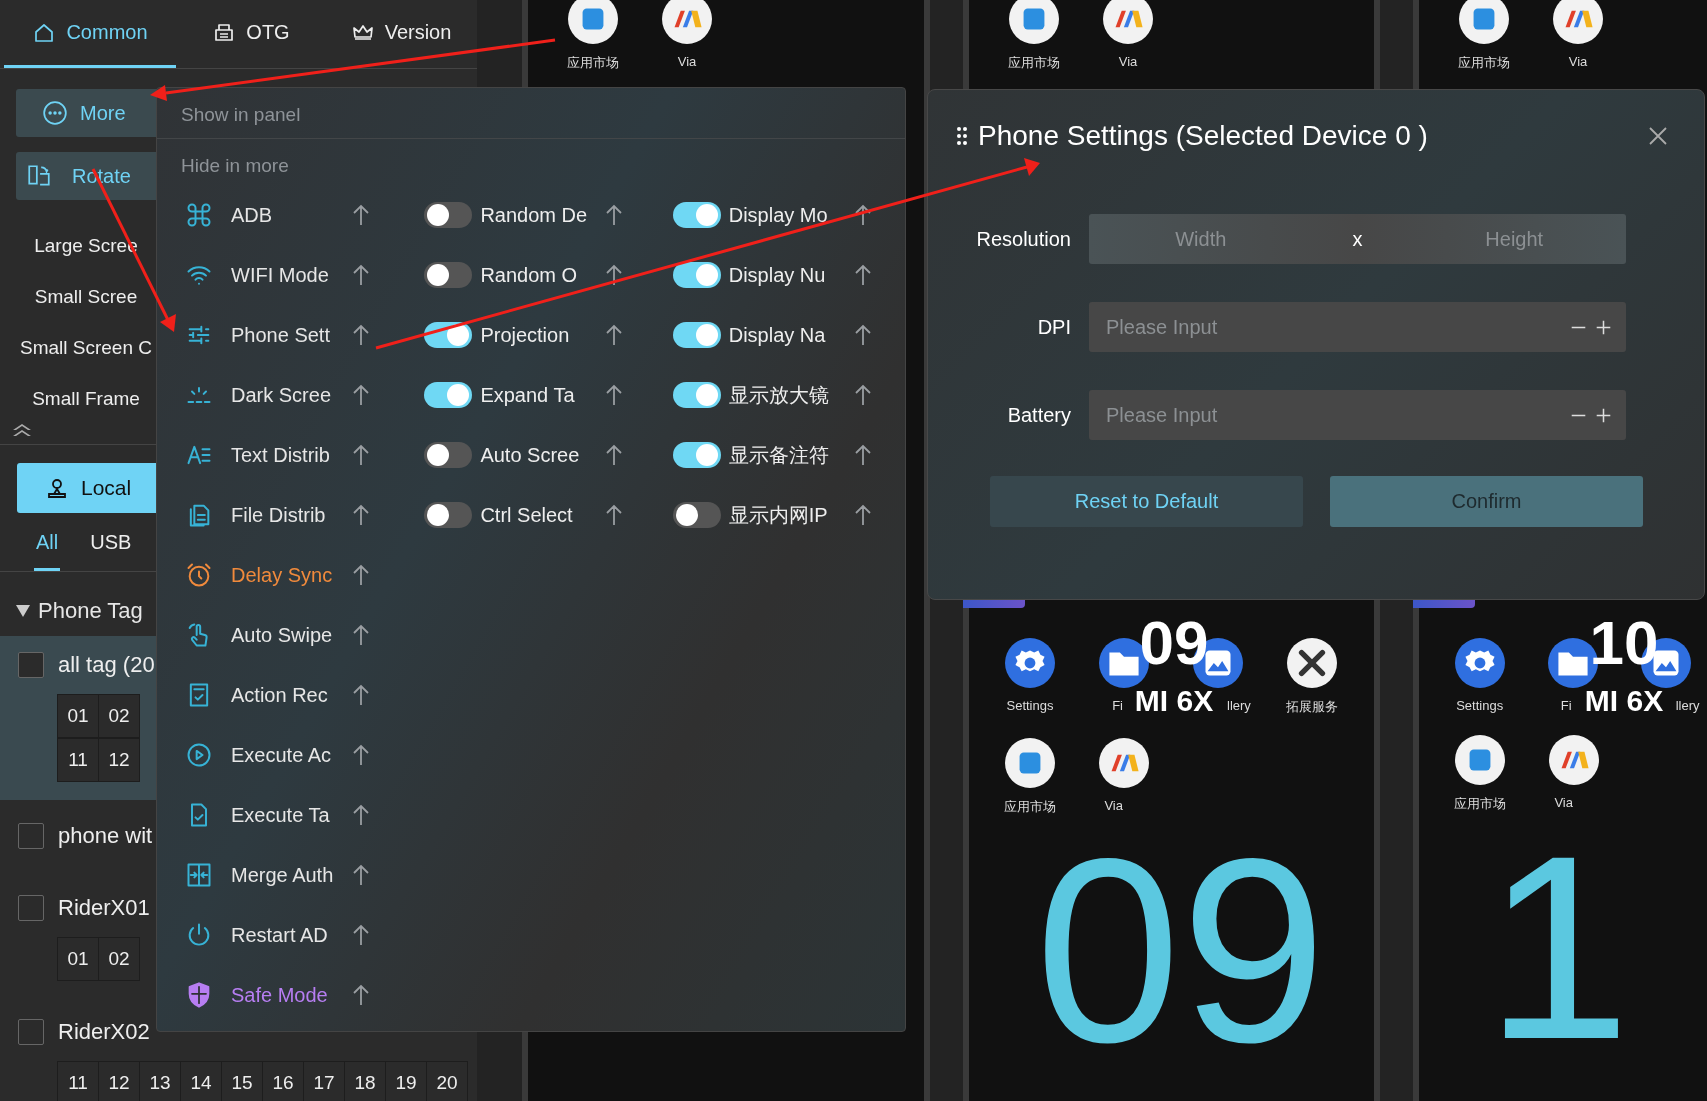 This screenshot has width=1707, height=1101. What do you see at coordinates (291, 395) in the screenshot?
I see `menu-action: Dark Scree` at bounding box center [291, 395].